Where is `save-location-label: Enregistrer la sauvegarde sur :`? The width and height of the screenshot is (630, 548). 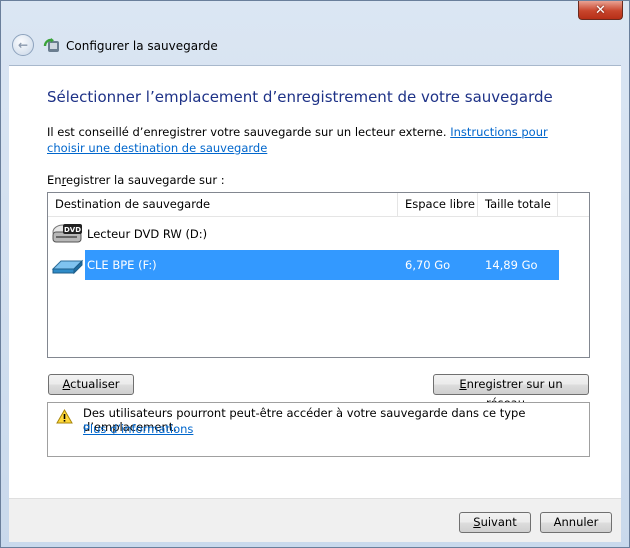 save-location-label: Enregistrer la sauvegarde sur : is located at coordinates (136, 180).